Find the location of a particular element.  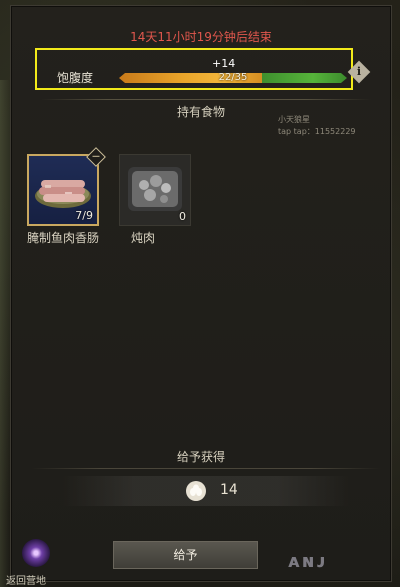

food-item-stew: 0 炖肉 is located at coordinates (155, 200).